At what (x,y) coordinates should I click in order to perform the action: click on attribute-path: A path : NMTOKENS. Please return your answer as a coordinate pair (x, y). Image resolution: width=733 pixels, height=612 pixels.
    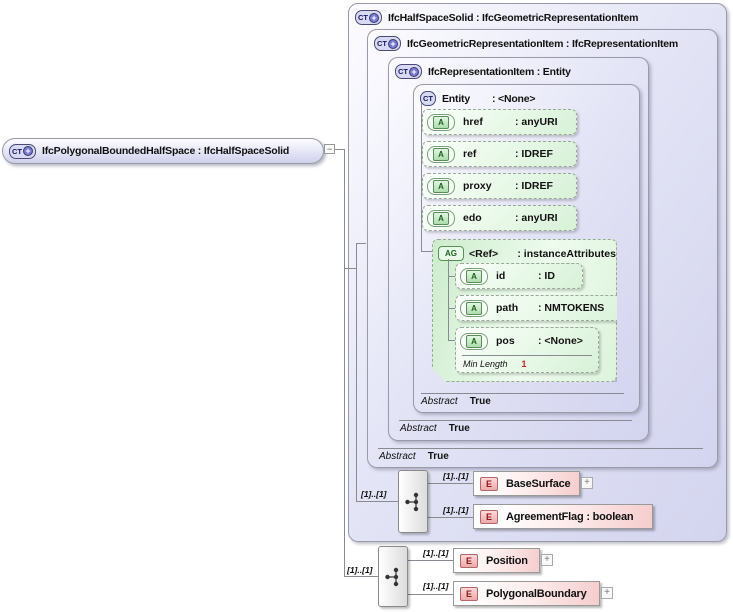
    Looking at the image, I should click on (547, 308).